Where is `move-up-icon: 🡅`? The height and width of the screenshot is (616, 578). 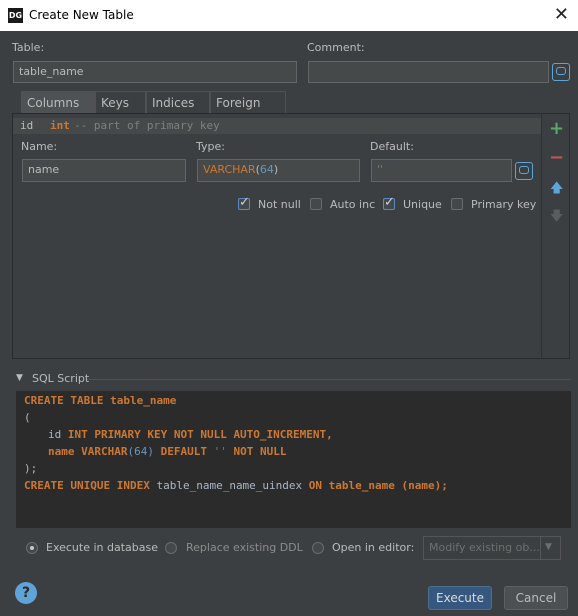 move-up-icon: 🡅 is located at coordinates (556, 189).